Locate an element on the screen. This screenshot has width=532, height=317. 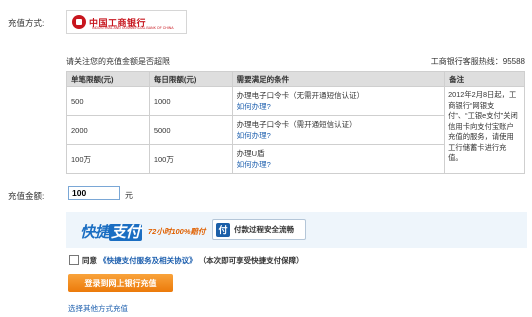
condition-text: 办理电子口令卡（需开通短信认证） is located at coordinates (296, 124).